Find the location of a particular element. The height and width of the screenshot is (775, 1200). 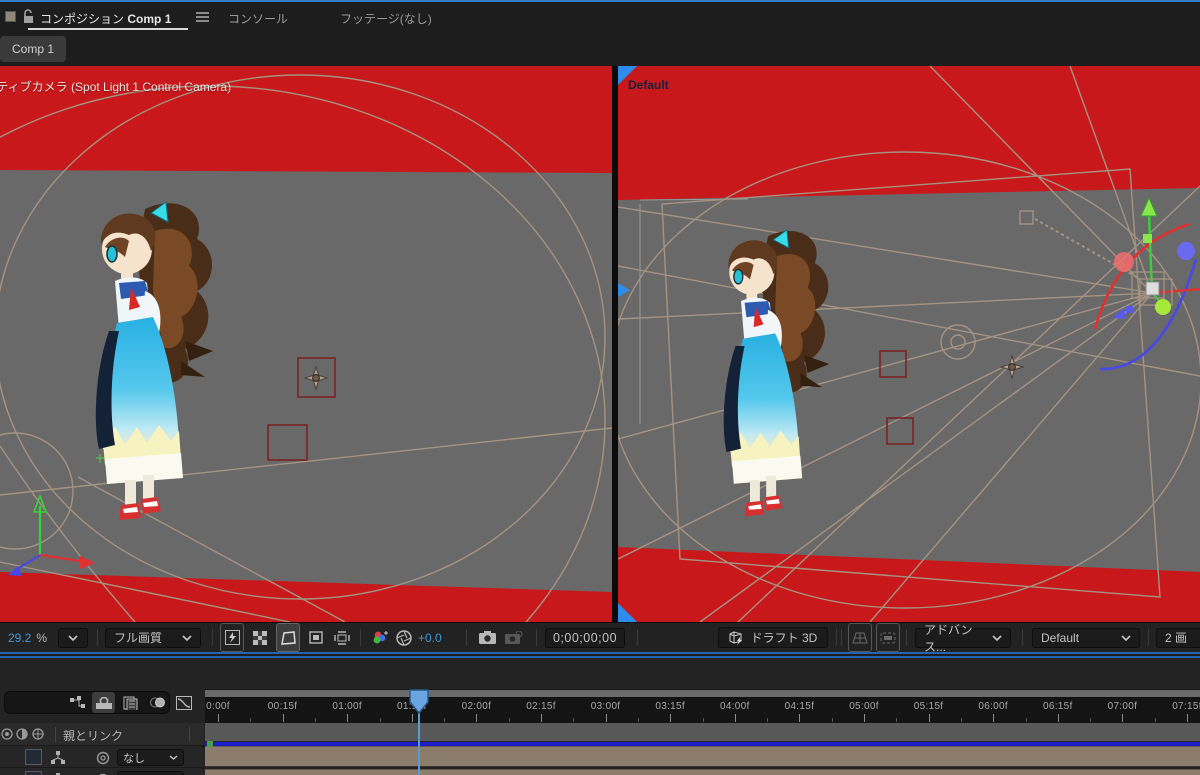

flowchart-icon is located at coordinates (77, 702).